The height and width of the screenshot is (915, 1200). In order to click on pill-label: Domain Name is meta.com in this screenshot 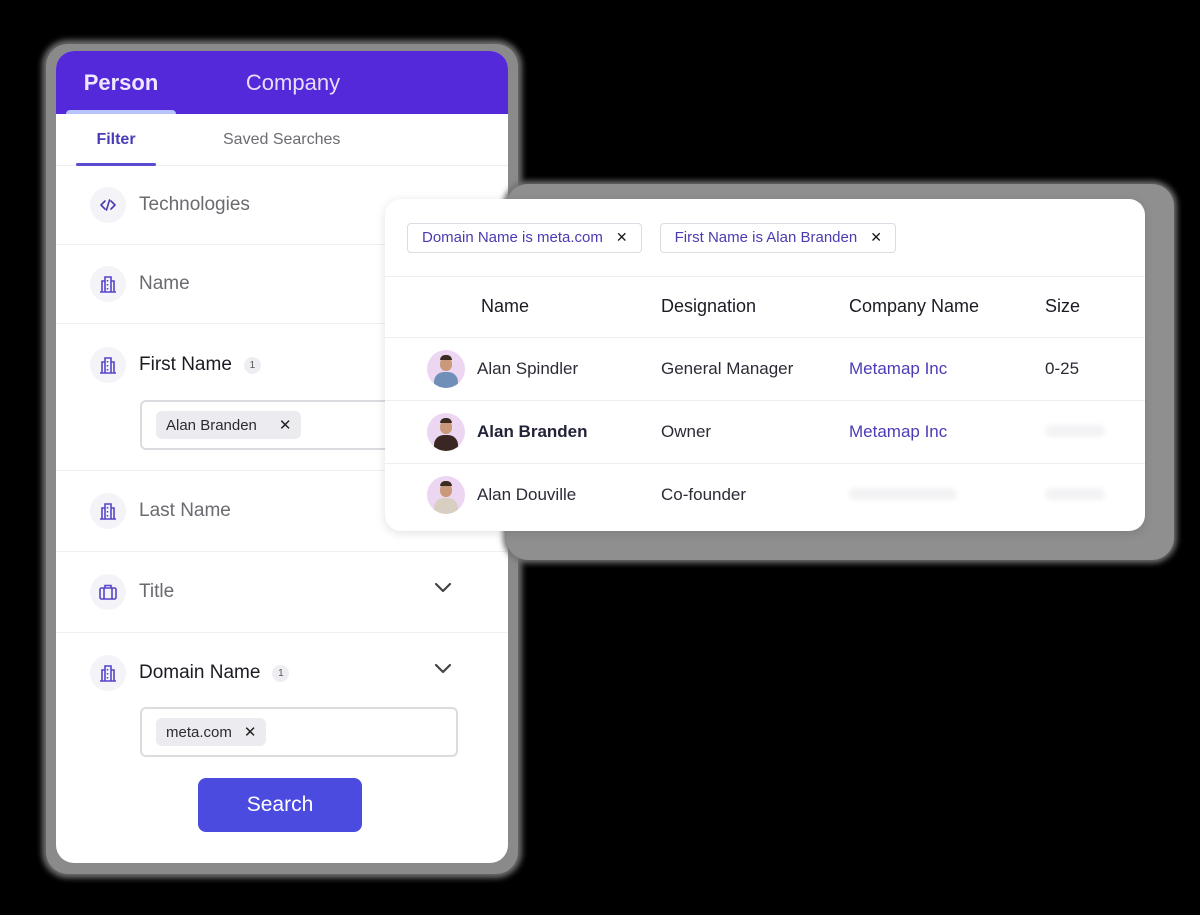, I will do `click(512, 237)`.